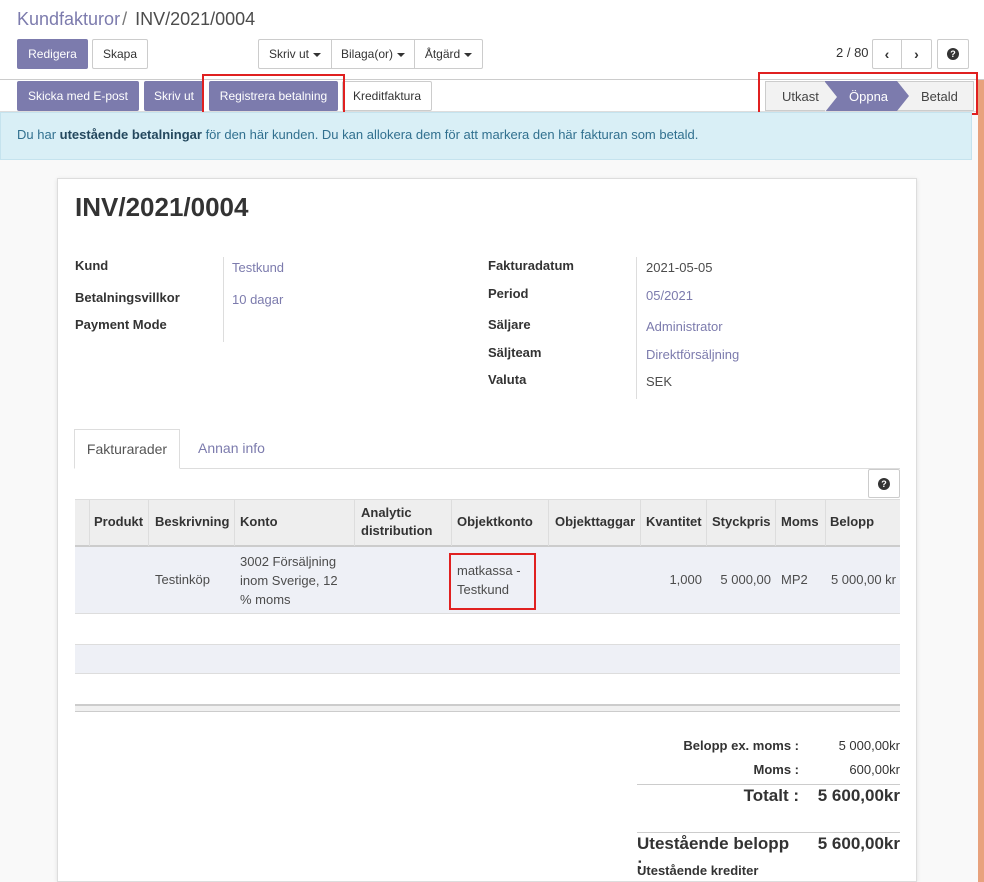 Image resolution: width=984 pixels, height=882 pixels. Describe the element at coordinates (674, 522) in the screenshot. I see `column-header-quantity: Kvantitet` at that location.